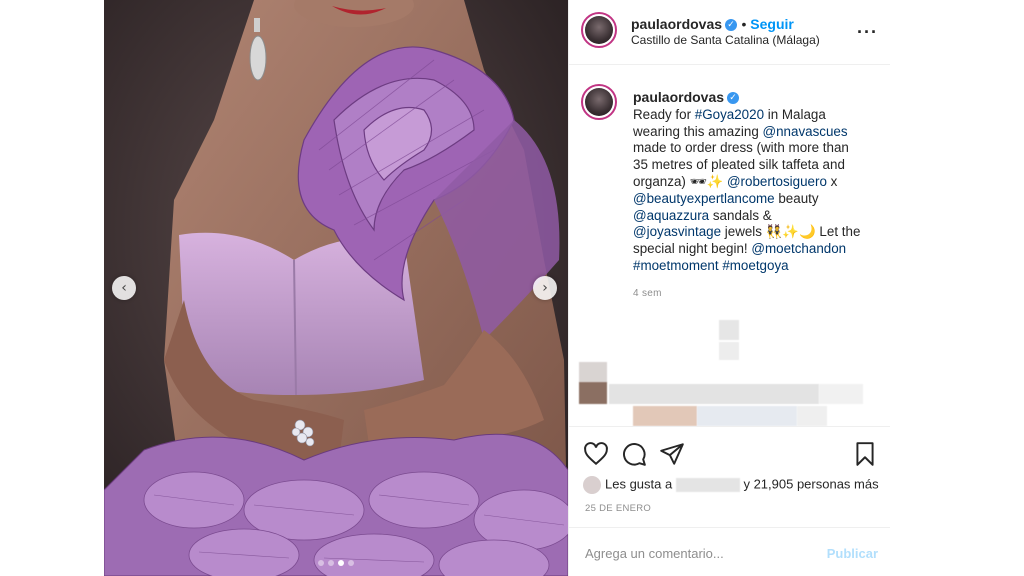 This screenshot has height=576, width=1024. Describe the element at coordinates (805, 131) in the screenshot. I see `mention-link: @nnavascues` at that location.